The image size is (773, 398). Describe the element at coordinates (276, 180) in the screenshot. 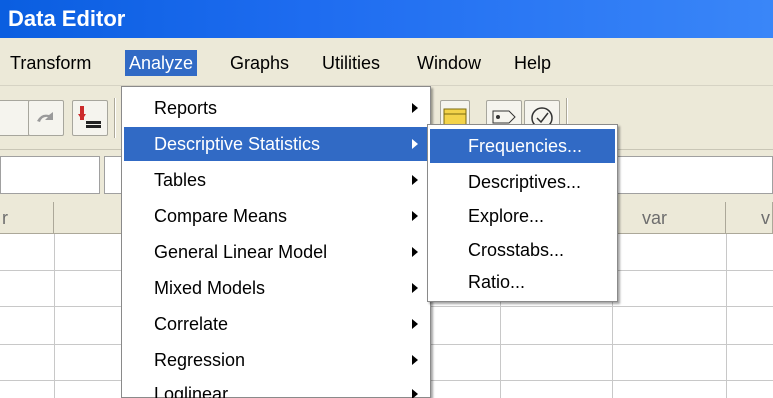

I see `menu-item-tables: Tables` at that location.